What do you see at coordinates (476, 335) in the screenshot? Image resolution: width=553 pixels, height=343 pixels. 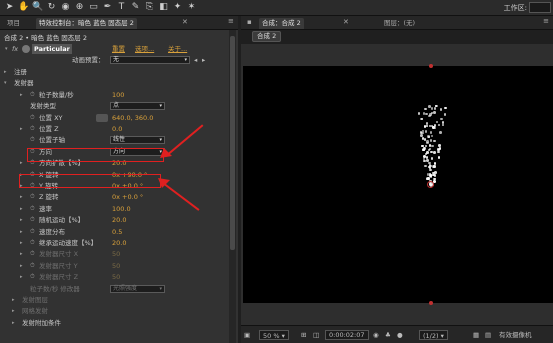 I see `region-of-interest-icon: ▦` at bounding box center [476, 335].